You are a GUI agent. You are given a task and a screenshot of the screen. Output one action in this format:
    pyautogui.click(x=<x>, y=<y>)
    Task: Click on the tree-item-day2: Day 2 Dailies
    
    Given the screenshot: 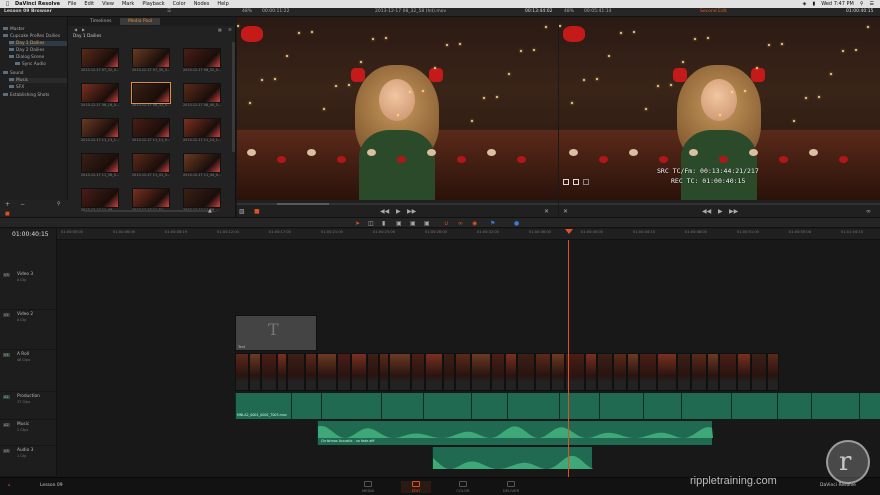 What is the action you would take?
    pyautogui.click(x=26, y=50)
    